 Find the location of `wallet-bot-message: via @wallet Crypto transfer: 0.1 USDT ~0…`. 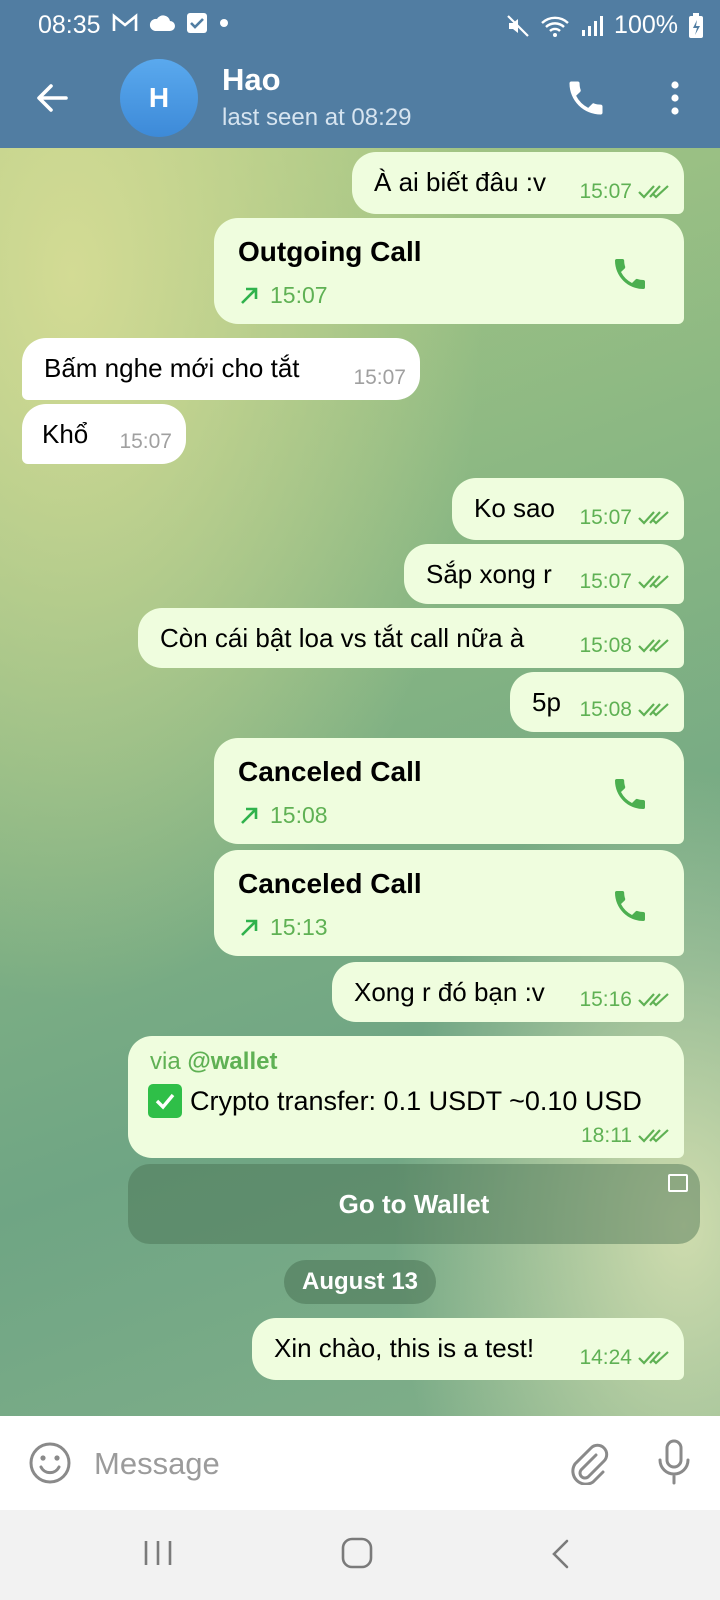

wallet-bot-message: via @wallet Crypto transfer: 0.1 USDT ~0… is located at coordinates (406, 1097).